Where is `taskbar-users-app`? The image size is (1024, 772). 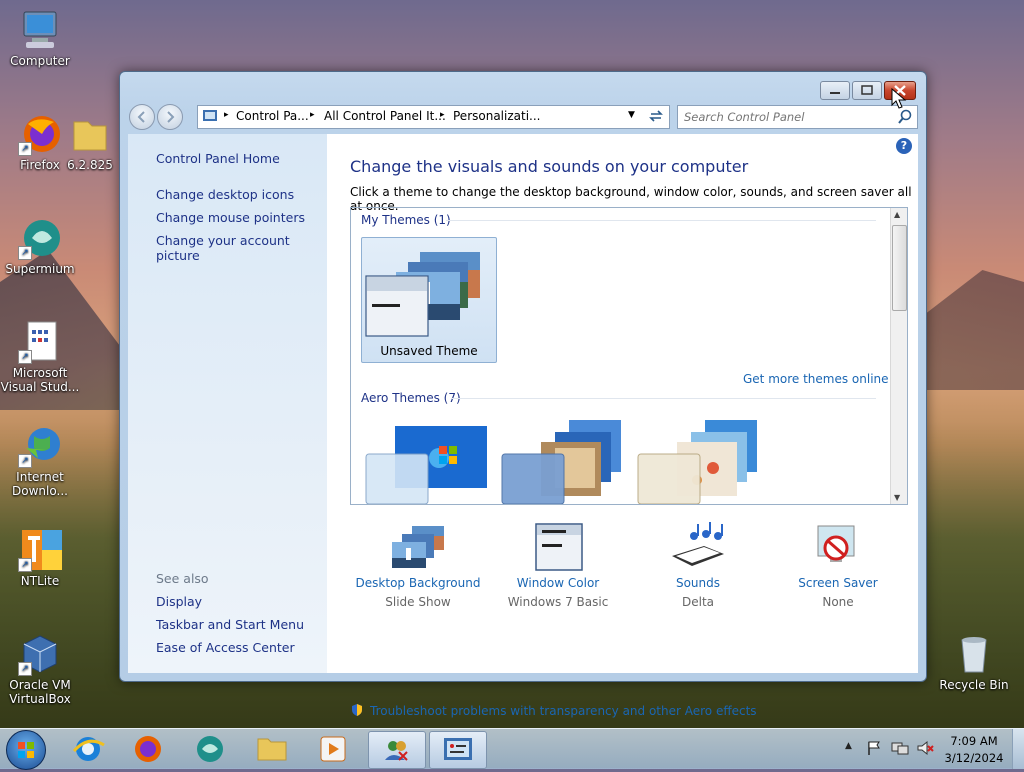 taskbar-users-app is located at coordinates (397, 750).